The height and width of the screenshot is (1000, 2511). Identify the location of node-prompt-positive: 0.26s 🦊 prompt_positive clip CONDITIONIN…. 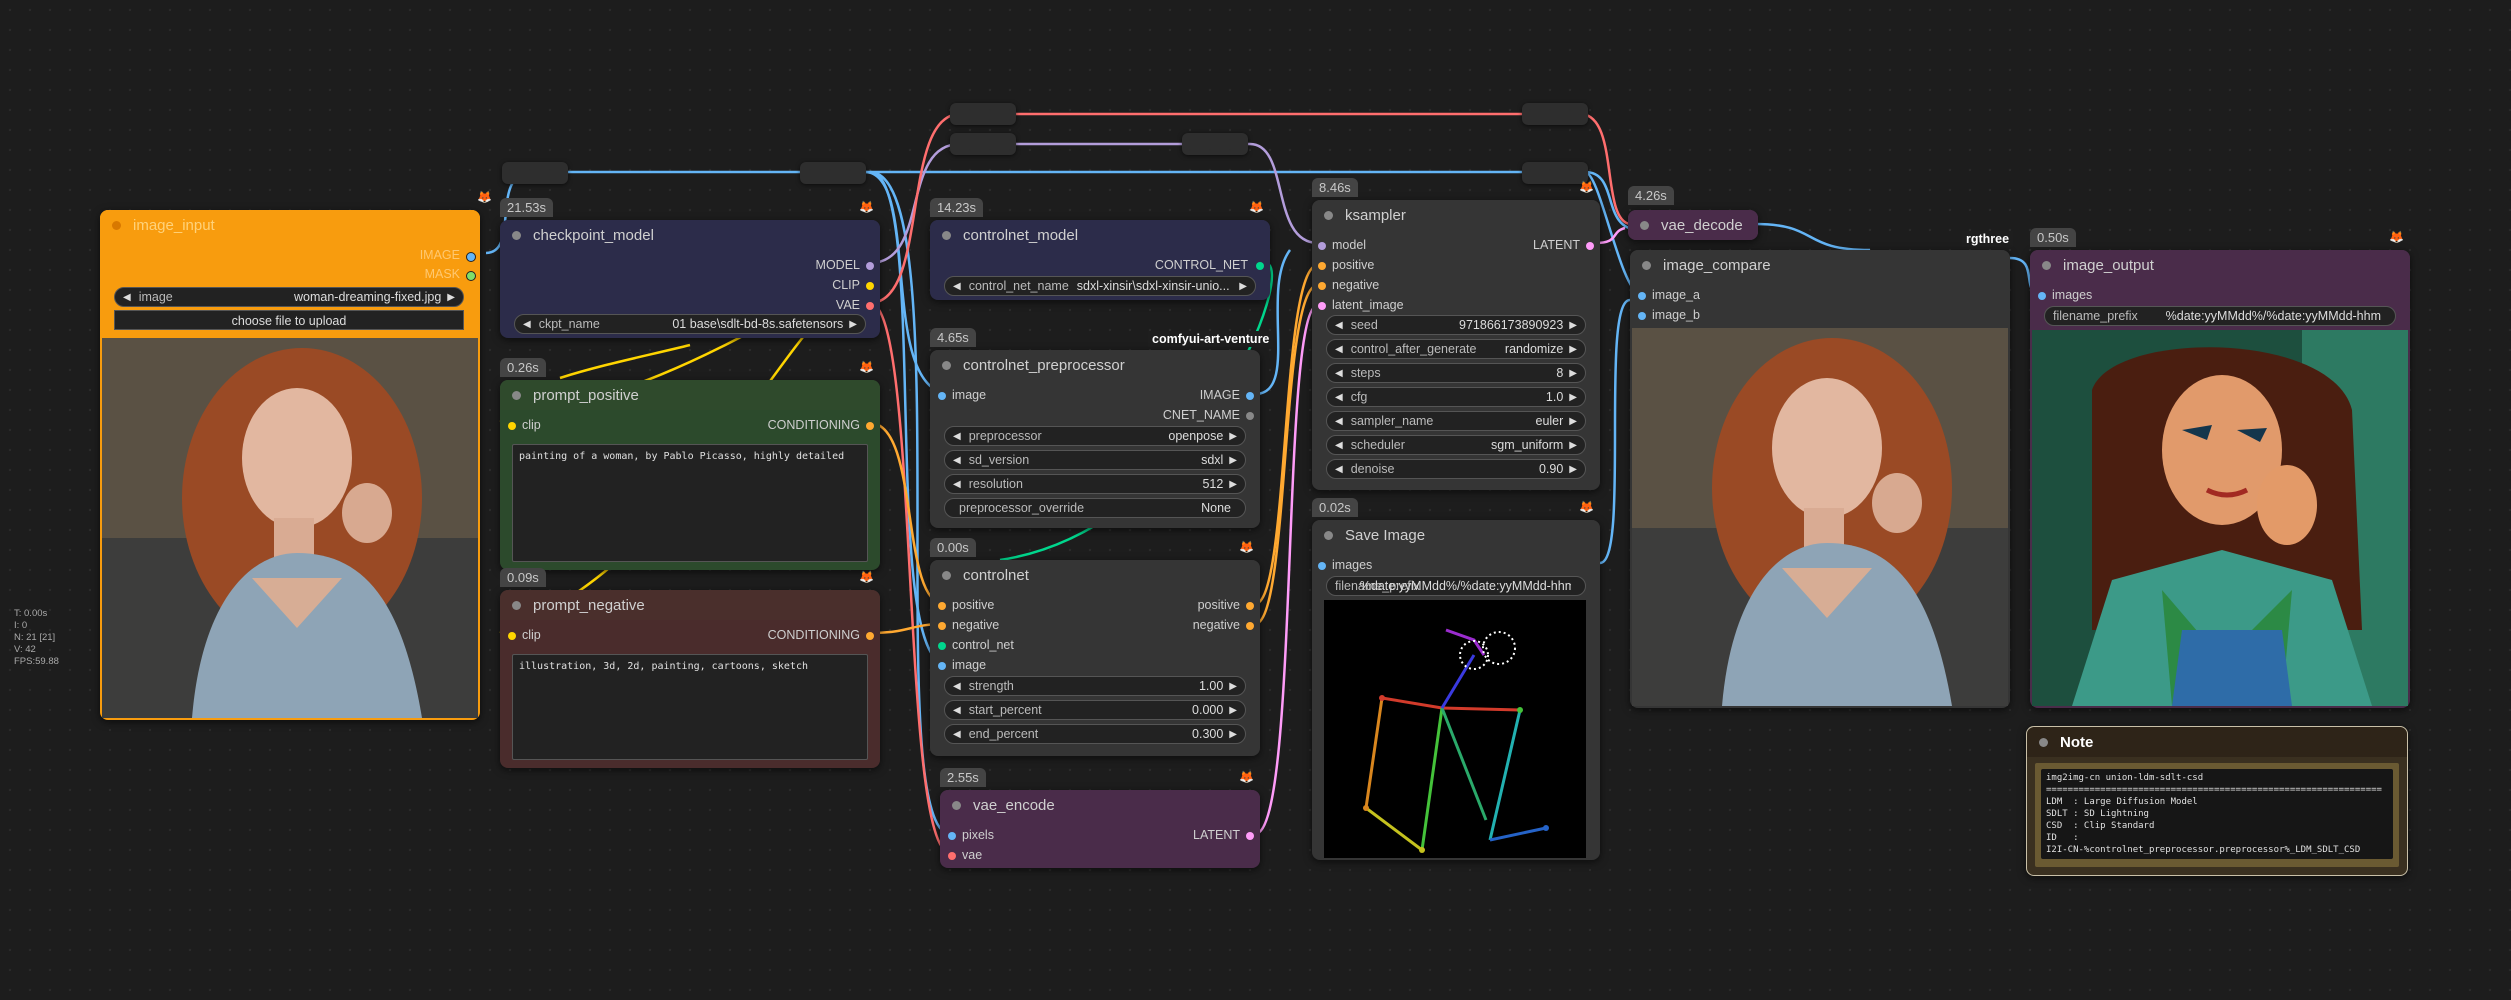
(690, 464).